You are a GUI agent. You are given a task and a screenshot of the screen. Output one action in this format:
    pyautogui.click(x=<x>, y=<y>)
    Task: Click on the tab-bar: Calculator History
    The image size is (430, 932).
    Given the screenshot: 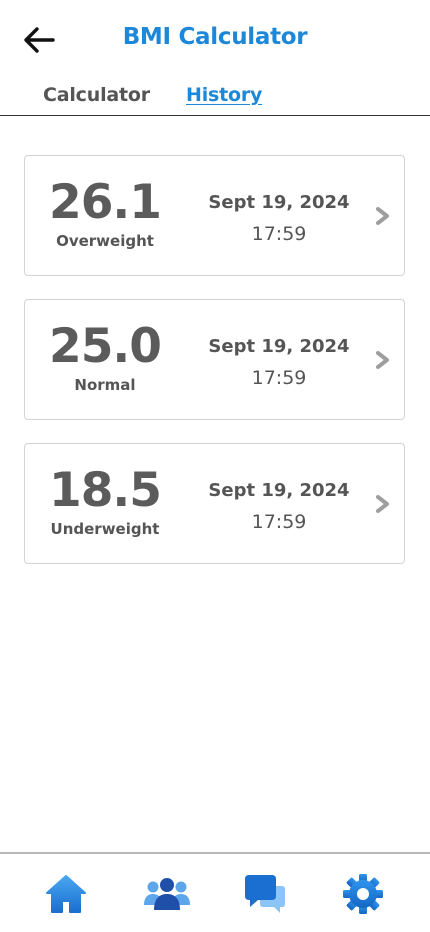 What is the action you would take?
    pyautogui.click(x=215, y=100)
    